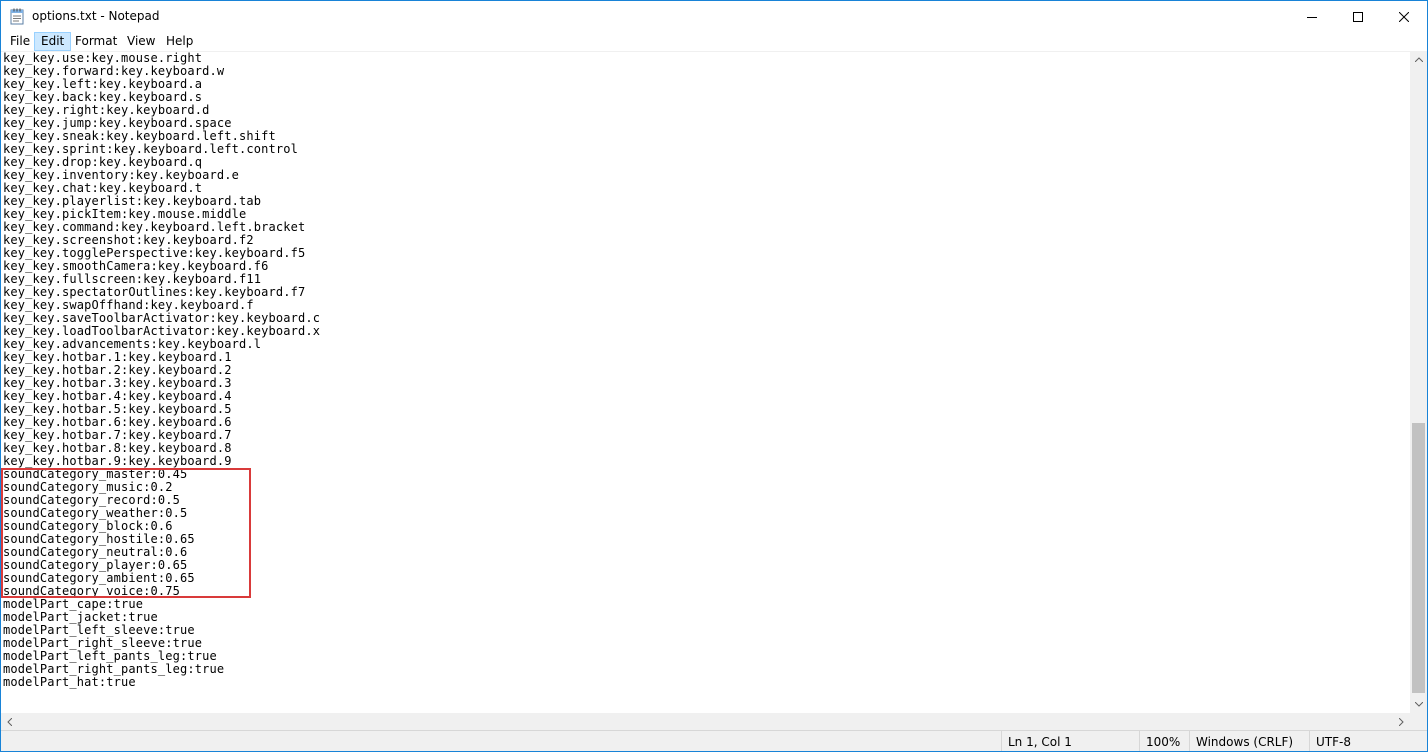 Image resolution: width=1428 pixels, height=752 pixels. Describe the element at coordinates (1401, 721) in the screenshot. I see `scroll-right-icon` at that location.